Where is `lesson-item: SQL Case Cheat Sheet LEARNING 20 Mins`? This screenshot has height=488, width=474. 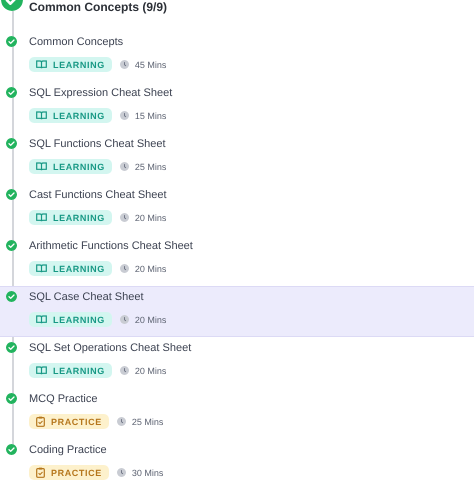
lesson-item: SQL Case Cheat Sheet LEARNING 20 Mins is located at coordinates (237, 311).